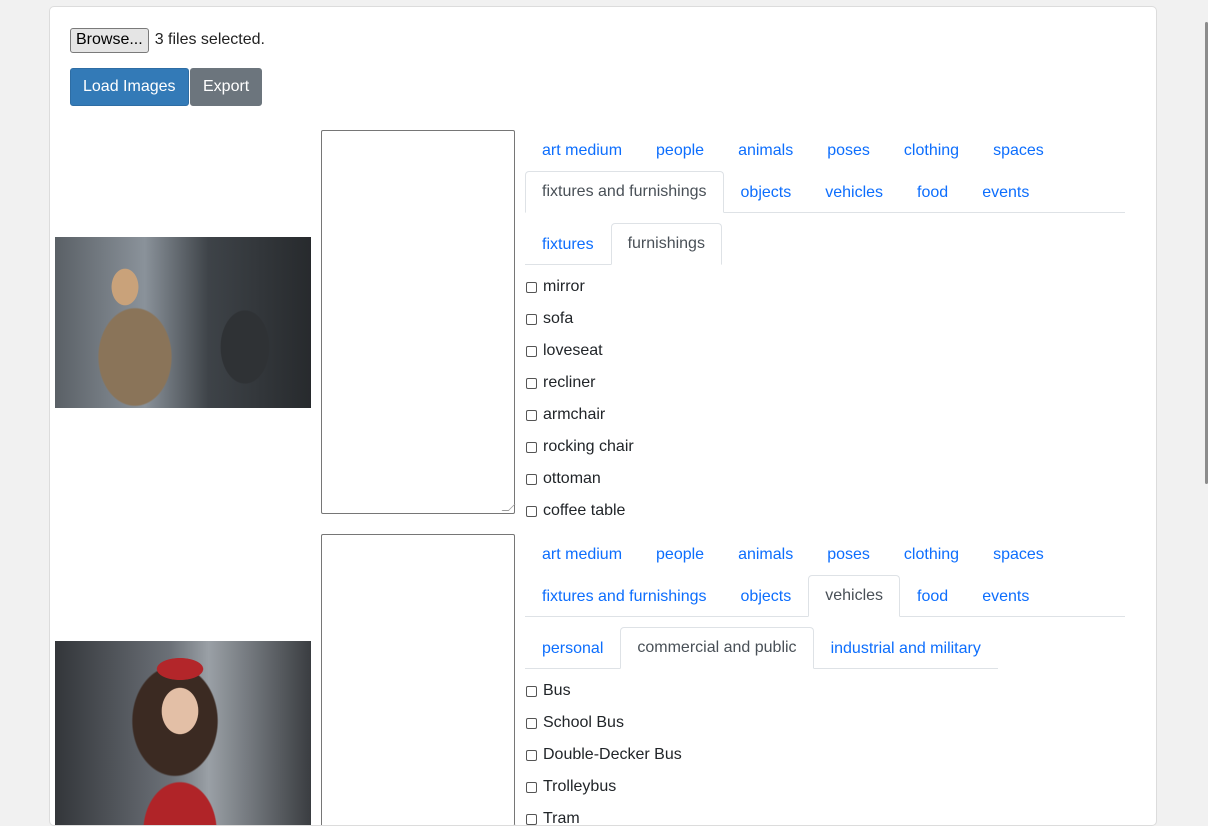 The width and height of the screenshot is (1208, 826). What do you see at coordinates (226, 87) in the screenshot?
I see `export-button: Export` at bounding box center [226, 87].